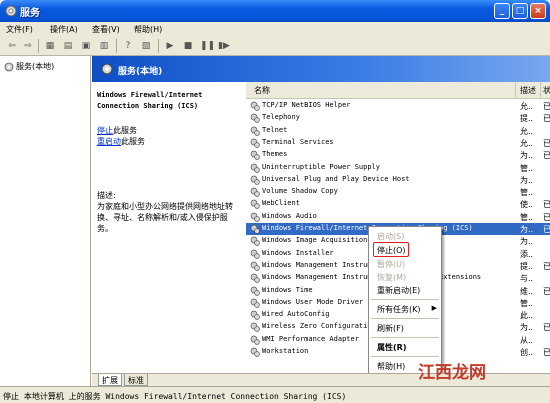 The width and height of the screenshot is (550, 403). Describe the element at coordinates (520, 11) in the screenshot. I see `maximize-button: □` at that location.